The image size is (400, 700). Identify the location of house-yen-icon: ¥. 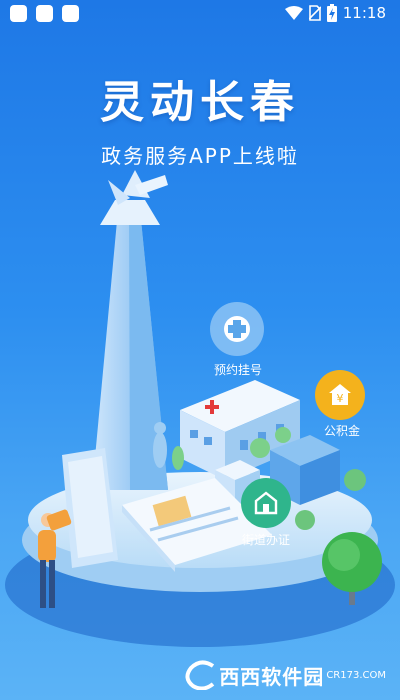
(340, 394).